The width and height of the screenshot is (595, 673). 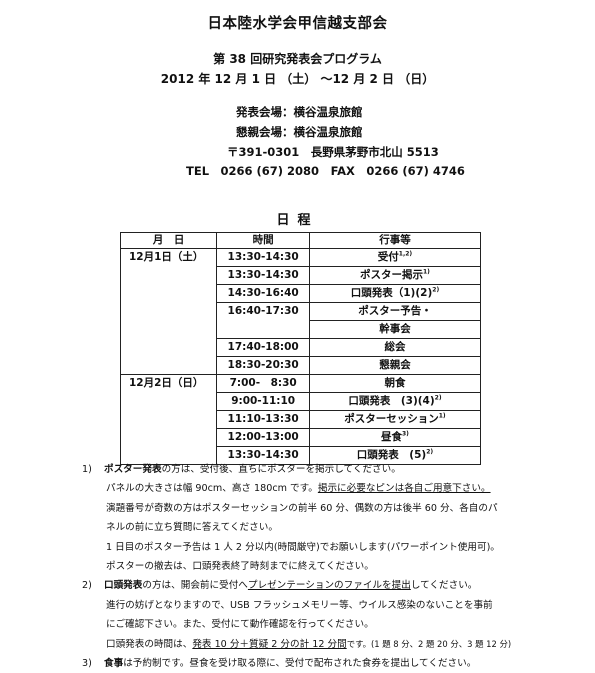 What do you see at coordinates (297, 79) in the screenshot?
I see `event-dates: 2012 年 12 月 1 日 （土） ～12 月 2 日 （日）` at bounding box center [297, 79].